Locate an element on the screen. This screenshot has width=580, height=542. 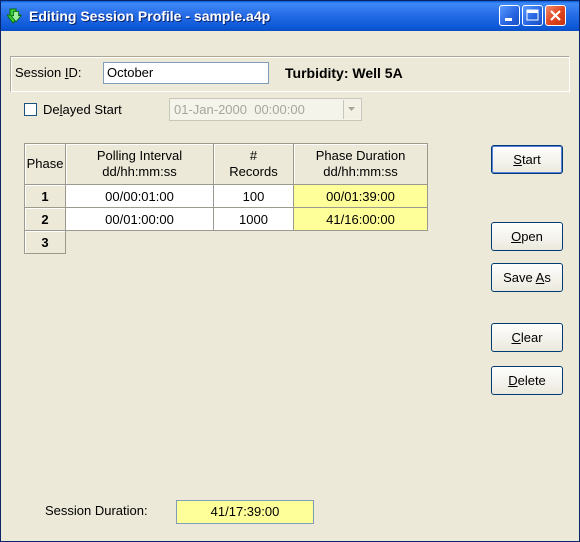
delayed-start-label: Delayed Start is located at coordinates (82, 109).